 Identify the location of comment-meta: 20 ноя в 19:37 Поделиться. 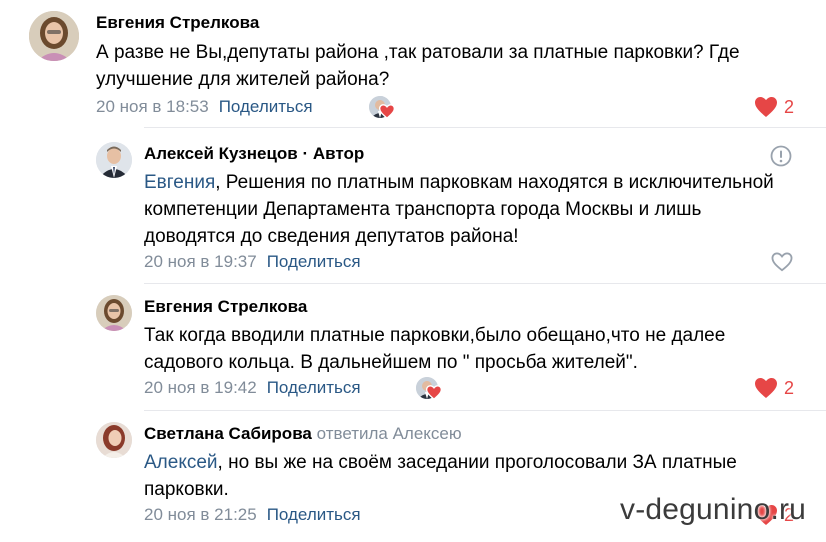
(252, 262).